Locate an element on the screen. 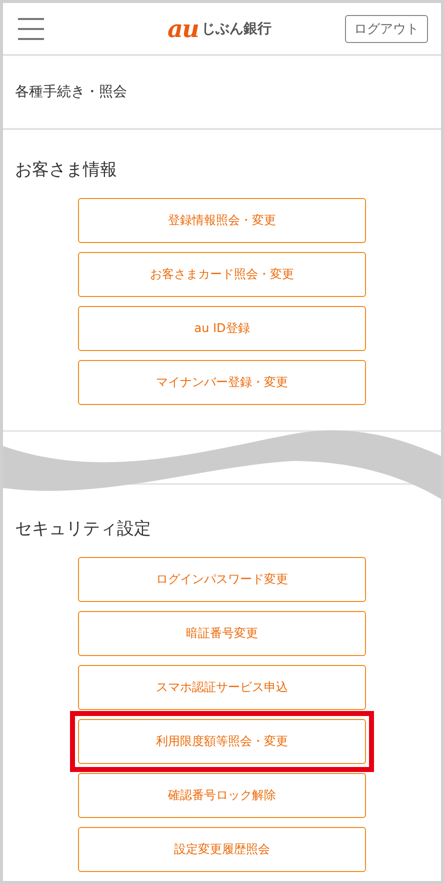  menu-button: ログインパスワード変更 is located at coordinates (222, 579).